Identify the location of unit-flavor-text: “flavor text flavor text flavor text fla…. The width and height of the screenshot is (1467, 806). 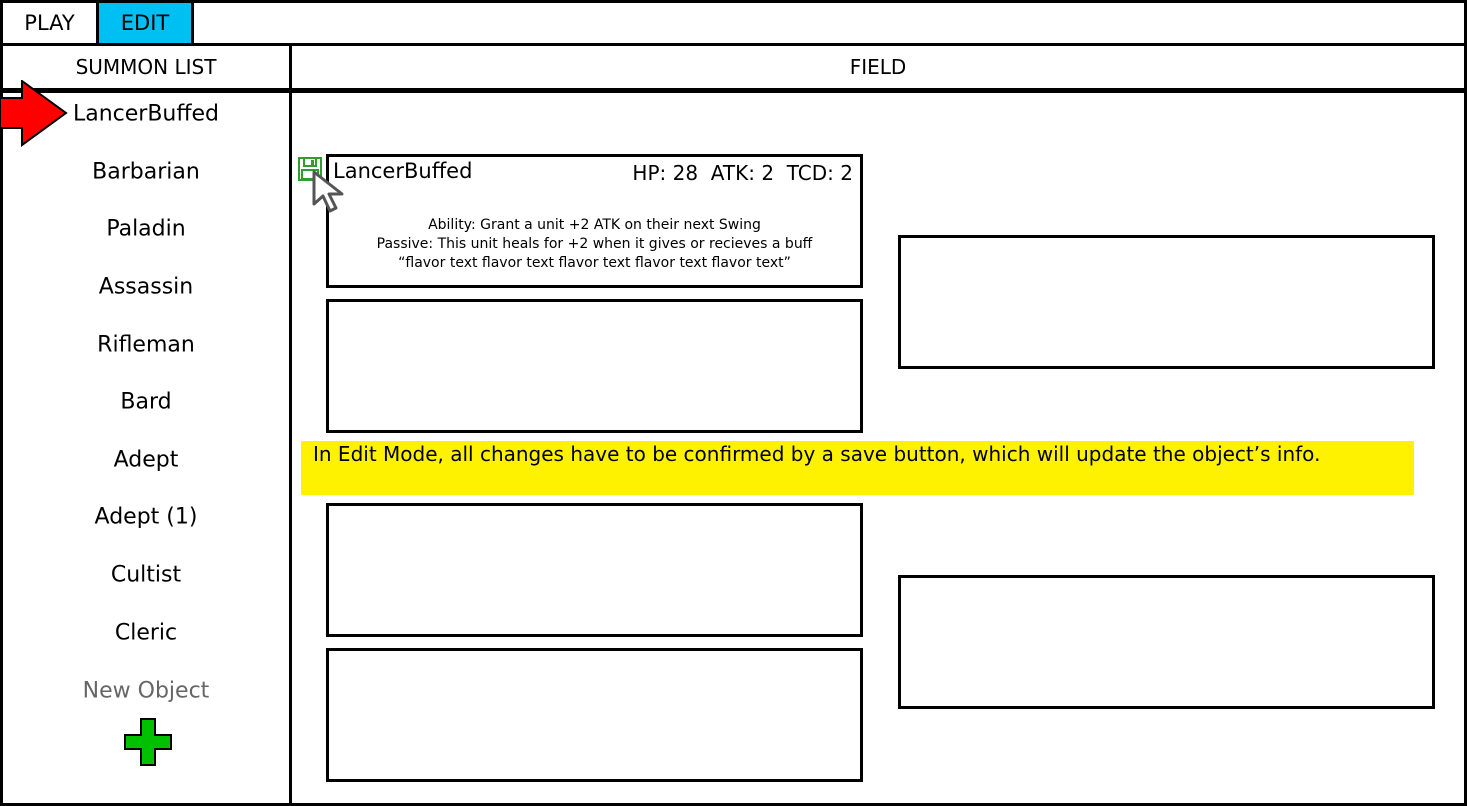
(594, 263).